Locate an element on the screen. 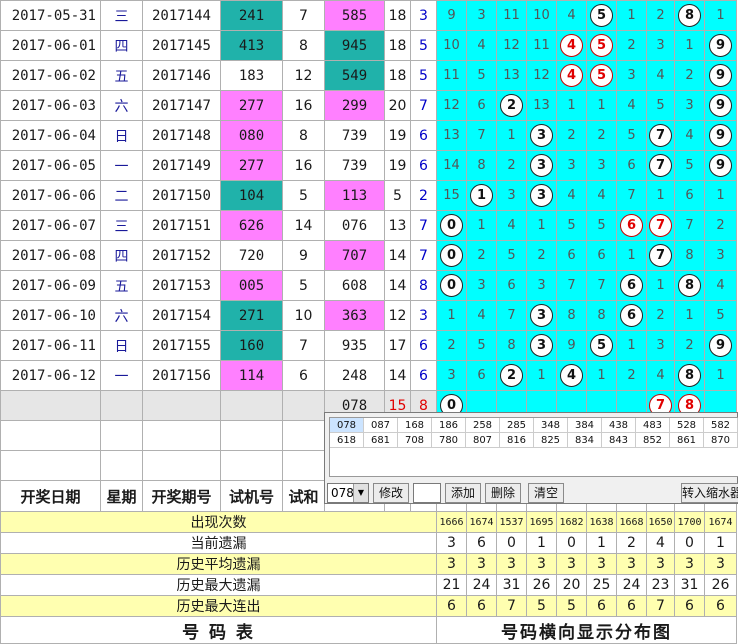  issue-number: 2017153 is located at coordinates (181, 285).